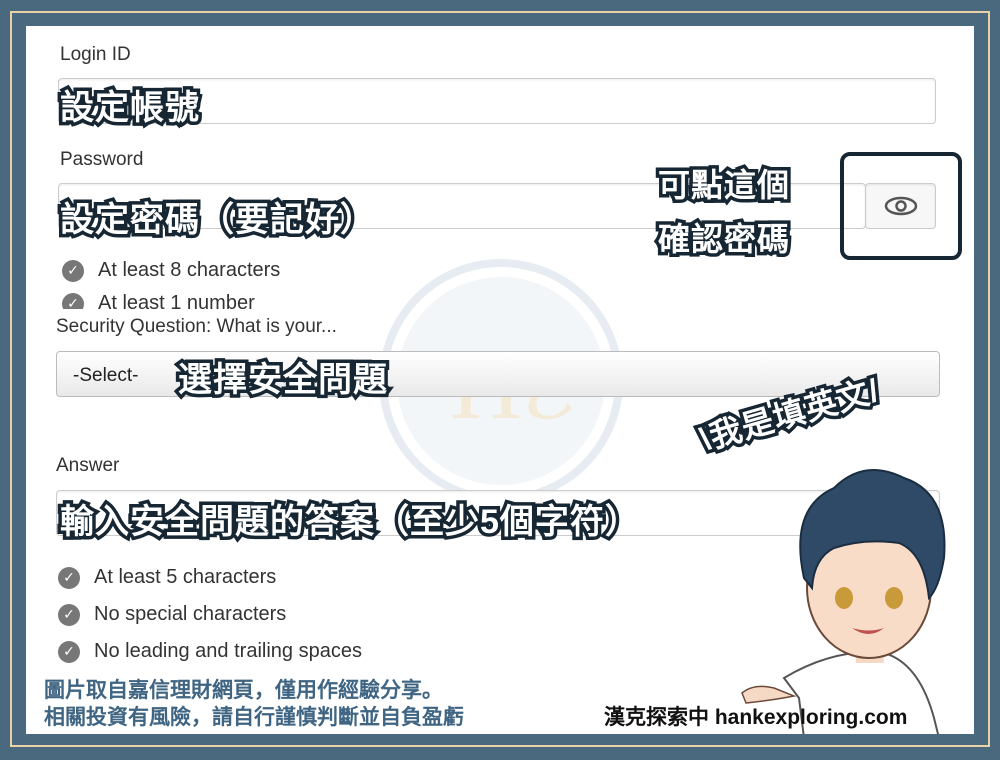 This screenshot has height=760, width=1000. What do you see at coordinates (723, 185) in the screenshot?
I see `annotation-eye-1: 可點這個` at bounding box center [723, 185].